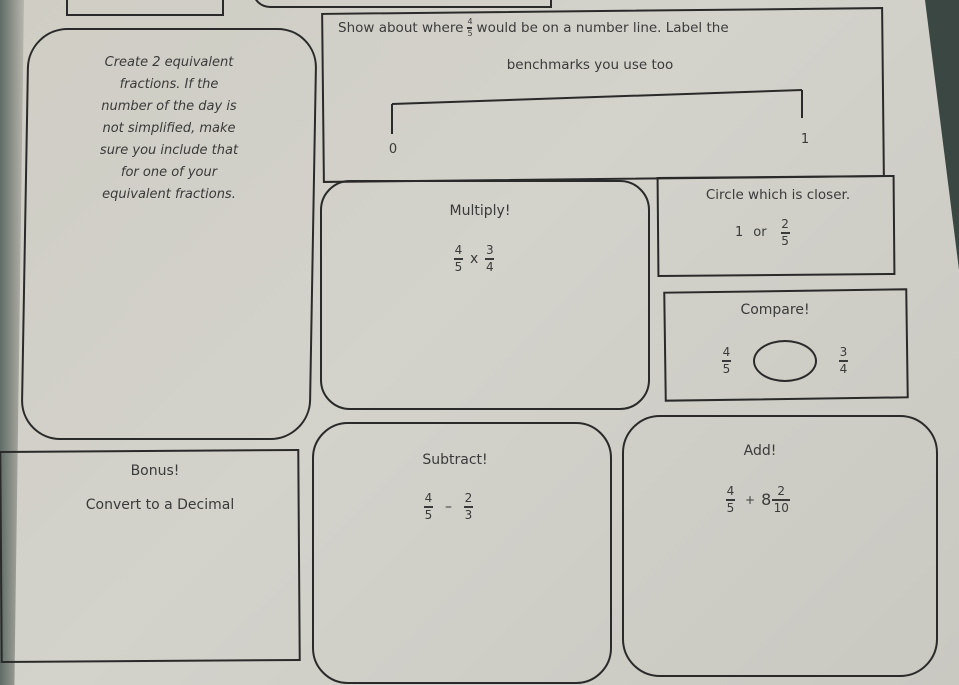 Image resolution: width=959 pixels, height=685 pixels. What do you see at coordinates (150, 556) in the screenshot?
I see `bonus-box` at bounding box center [150, 556].